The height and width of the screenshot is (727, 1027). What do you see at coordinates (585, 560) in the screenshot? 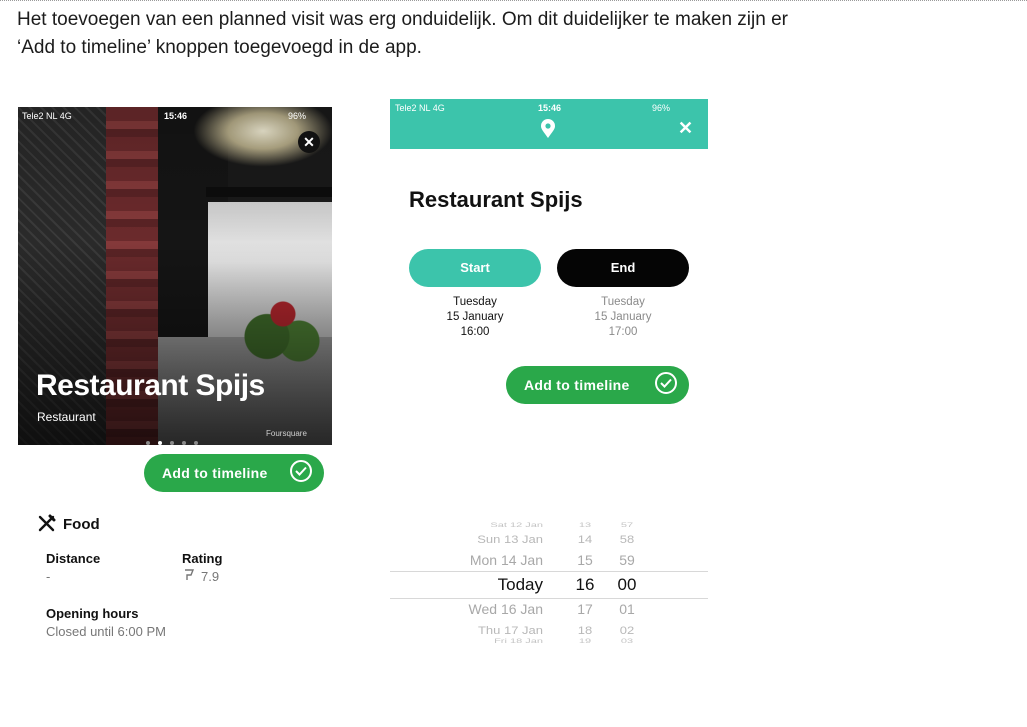
I see `picker-hour: 15` at bounding box center [585, 560].